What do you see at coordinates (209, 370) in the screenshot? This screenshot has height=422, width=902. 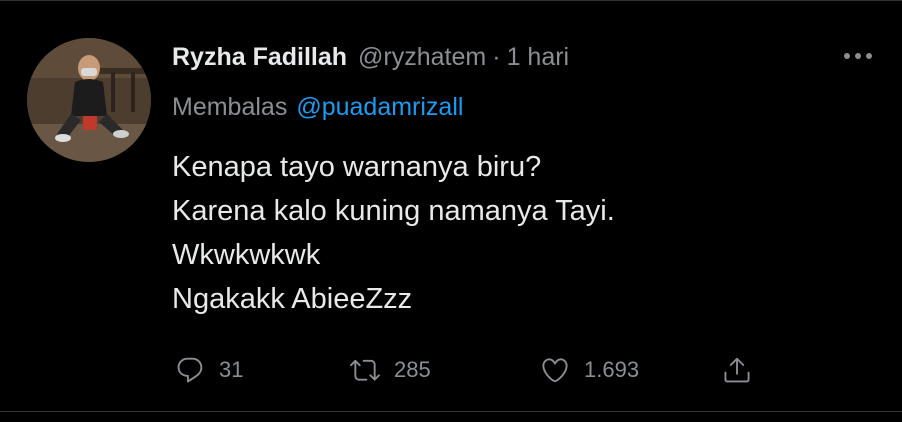 I see `reply-button: 31` at bounding box center [209, 370].